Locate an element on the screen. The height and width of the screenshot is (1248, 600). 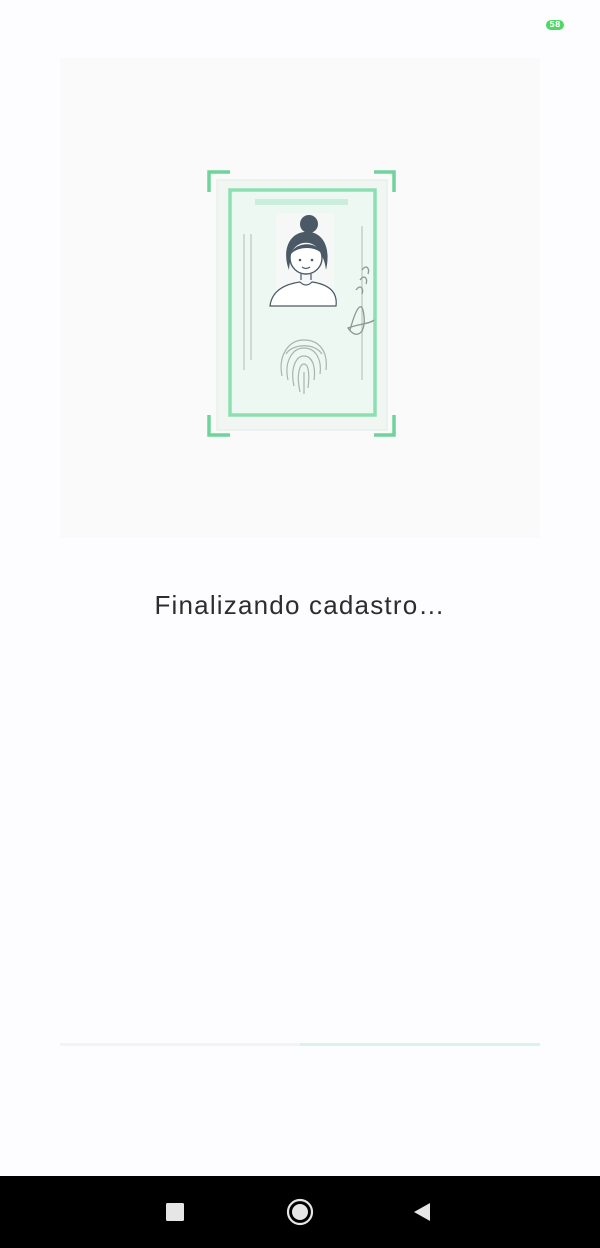
home-icon is located at coordinates (300, 1212).